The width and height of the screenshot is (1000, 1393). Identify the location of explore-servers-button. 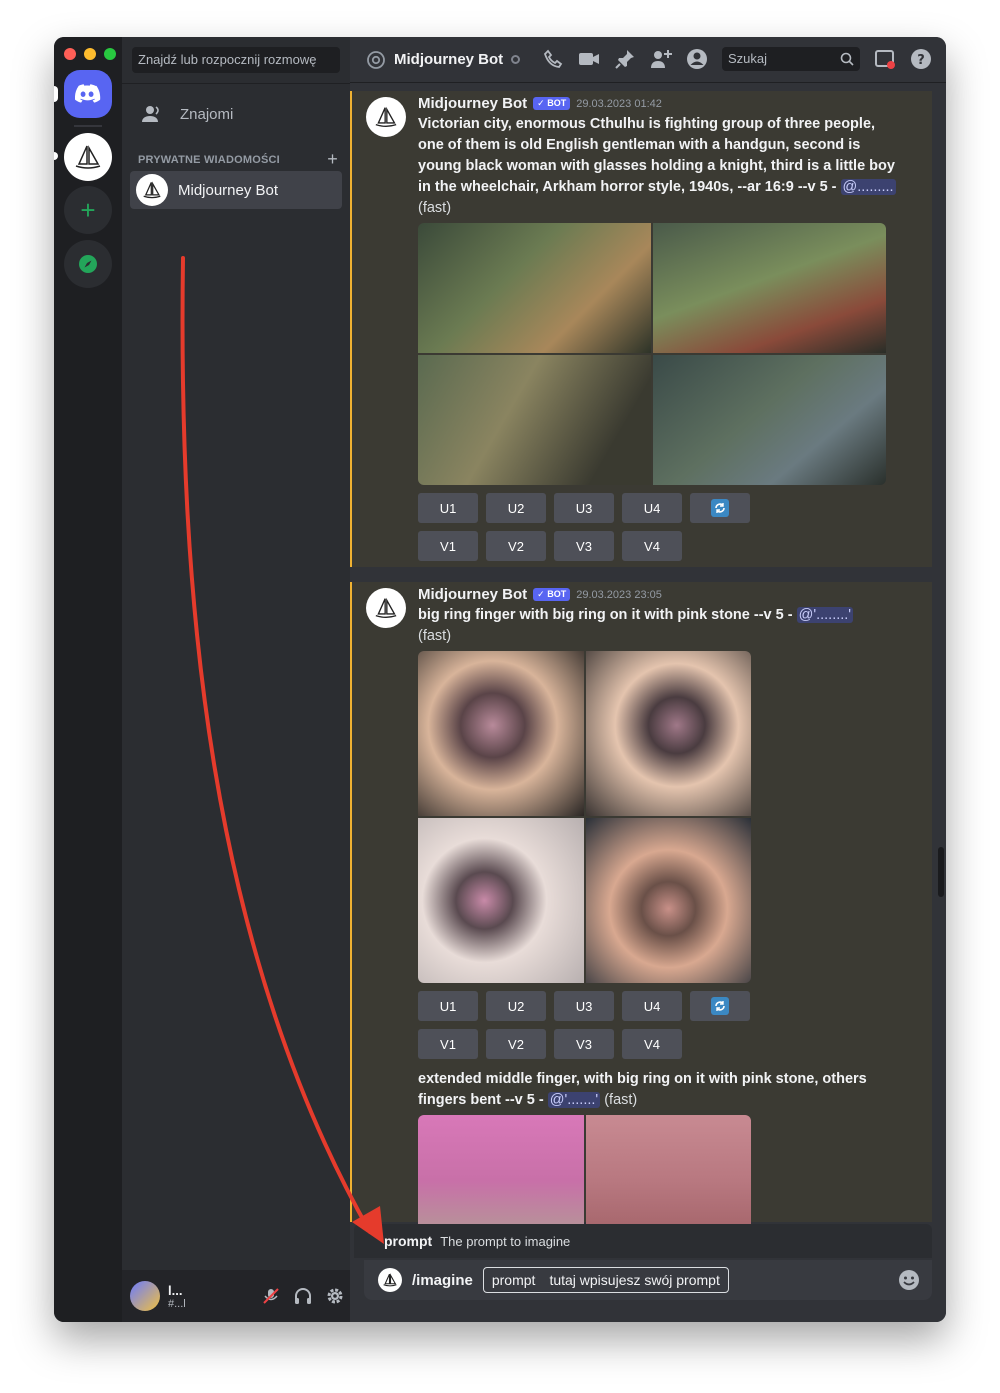
(88, 264).